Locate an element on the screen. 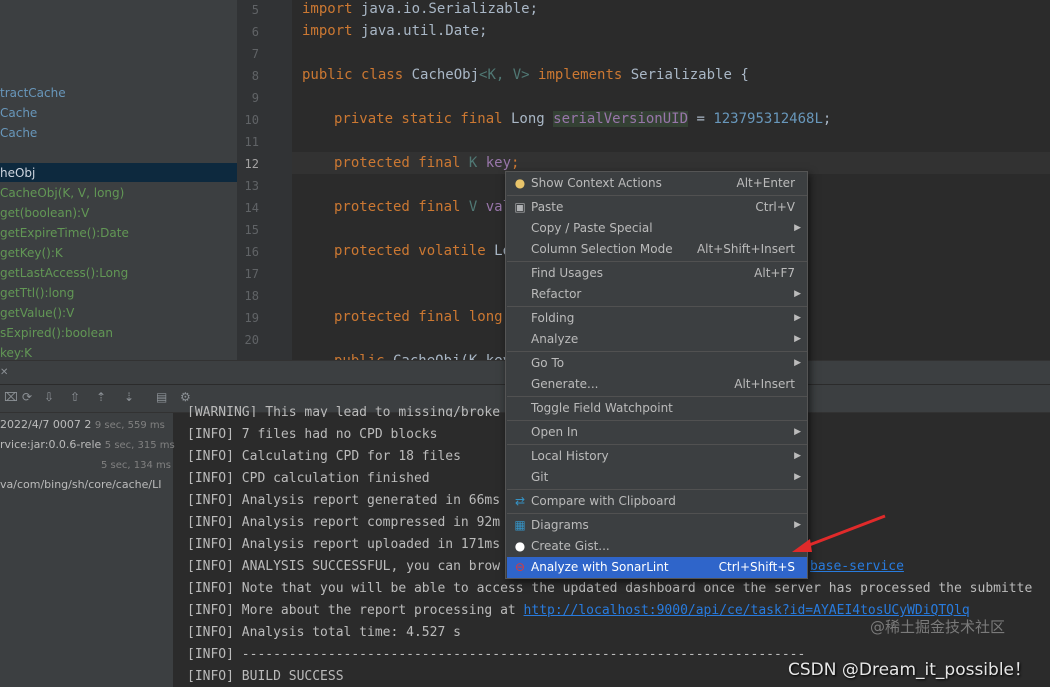  structure-field: key:K is located at coordinates (16, 353).